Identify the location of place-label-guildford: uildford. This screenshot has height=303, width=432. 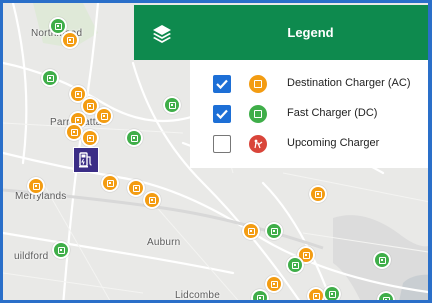
(31, 256).